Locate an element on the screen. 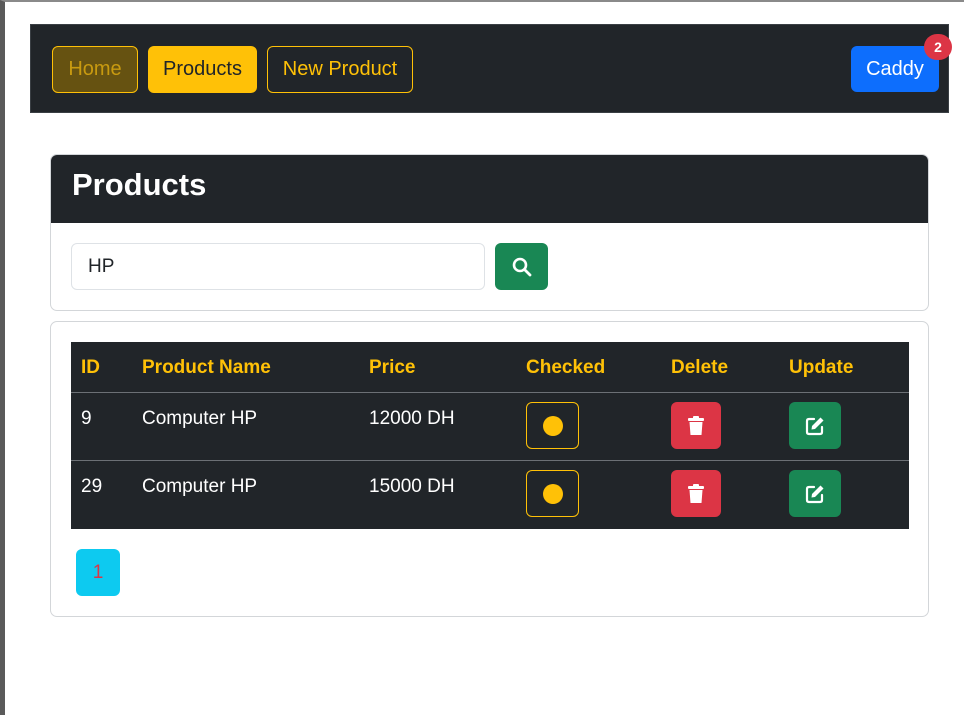 The image size is (964, 715). table-row: 29 Computer HP 15000 DH is located at coordinates (490, 494).